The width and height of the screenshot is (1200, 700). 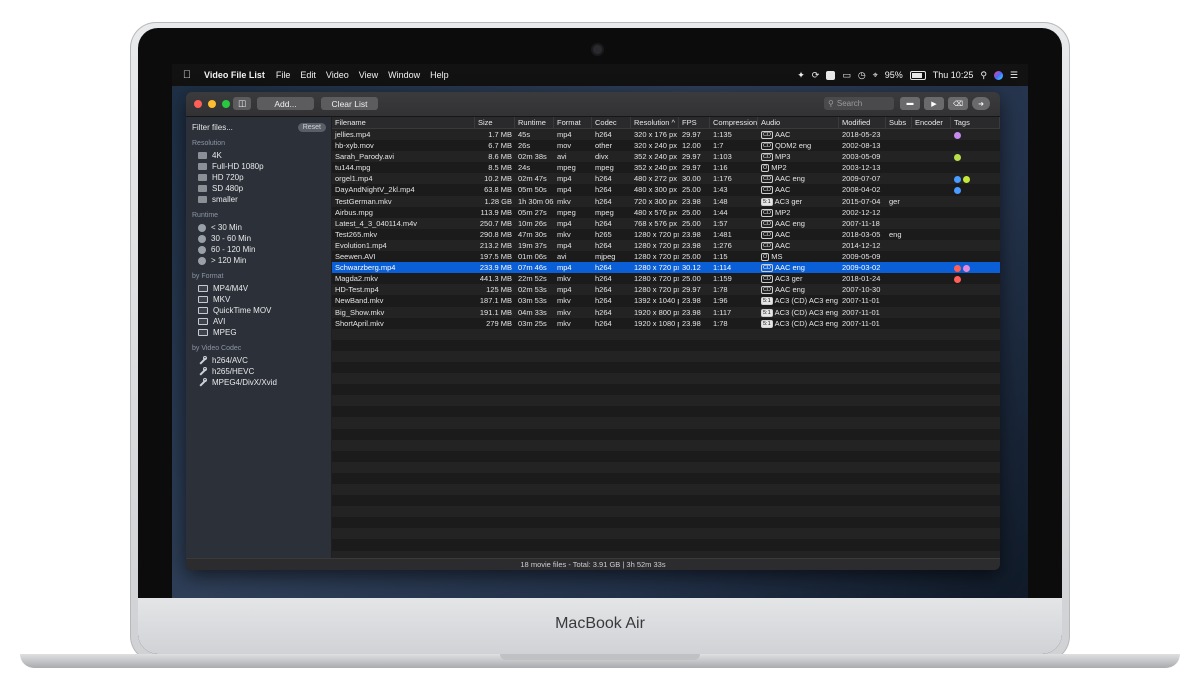 I want to click on sidebar-filter-item: > 120 Min, so click(x=258, y=260).